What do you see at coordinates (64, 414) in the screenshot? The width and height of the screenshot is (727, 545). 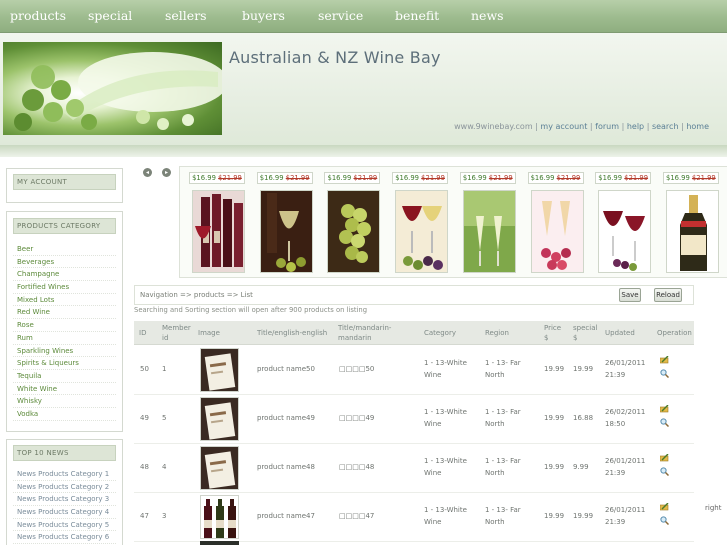 I see `category-item: Vodka` at bounding box center [64, 414].